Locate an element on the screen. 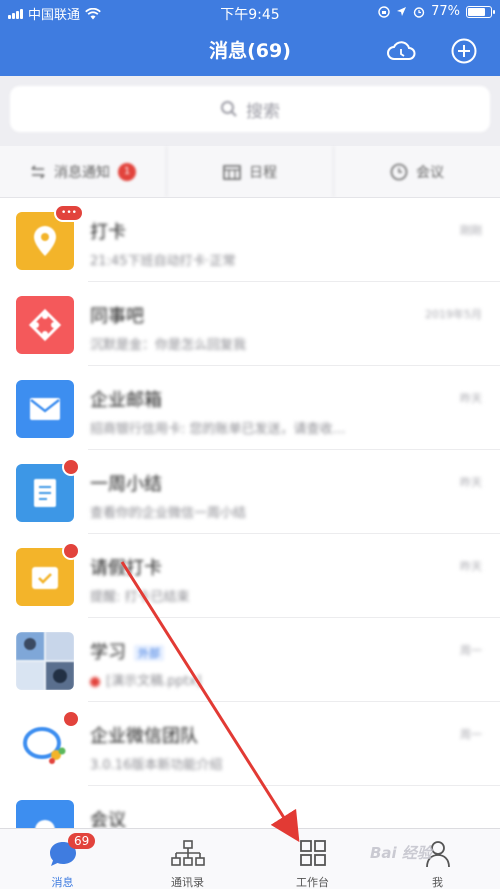 The width and height of the screenshot is (500, 889). message-time: 2019年5月 is located at coordinates (453, 314).